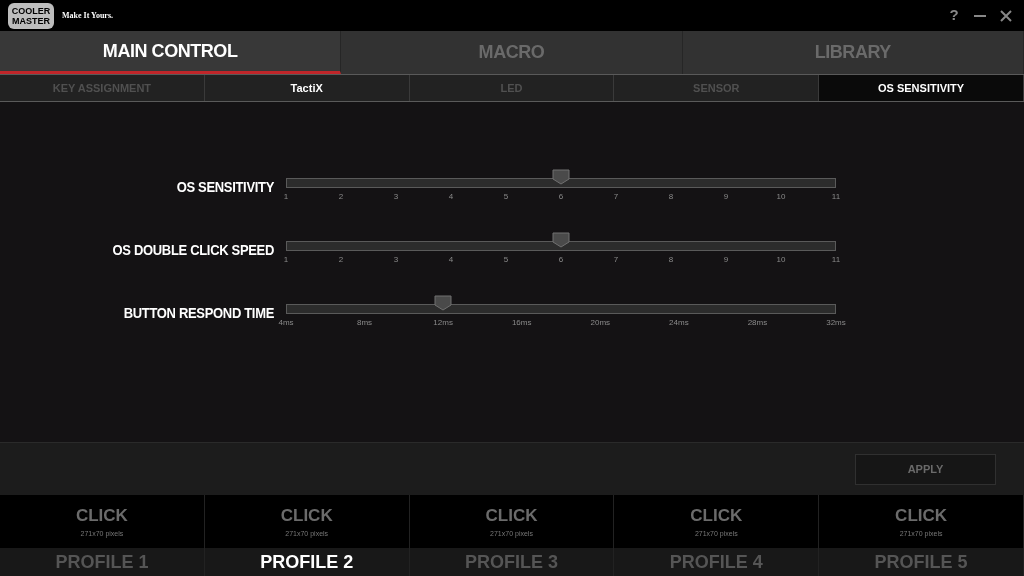  What do you see at coordinates (679, 323) in the screenshot?
I see `tick-label: 24ms` at bounding box center [679, 323].